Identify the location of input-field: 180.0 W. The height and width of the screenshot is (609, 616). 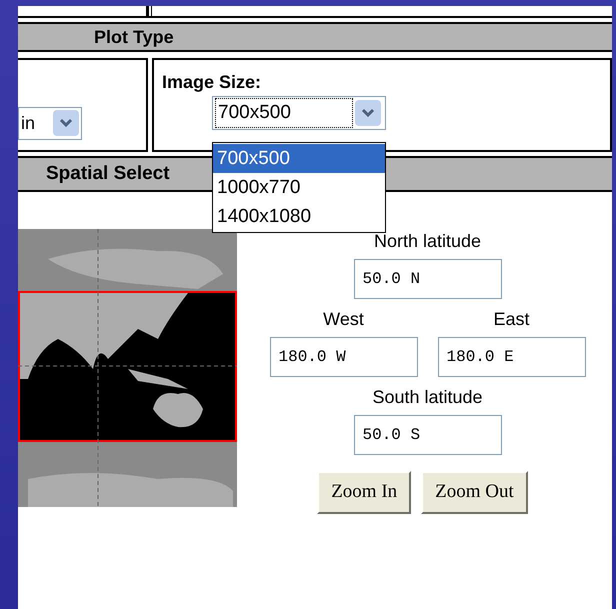
(344, 357).